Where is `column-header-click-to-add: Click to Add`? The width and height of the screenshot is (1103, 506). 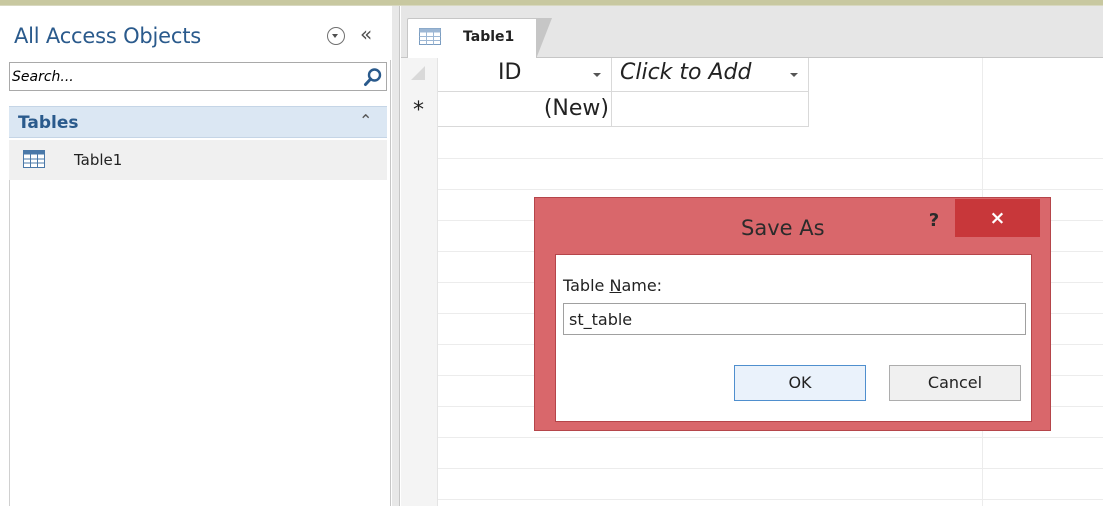 column-header-click-to-add: Click to Add is located at coordinates (710, 75).